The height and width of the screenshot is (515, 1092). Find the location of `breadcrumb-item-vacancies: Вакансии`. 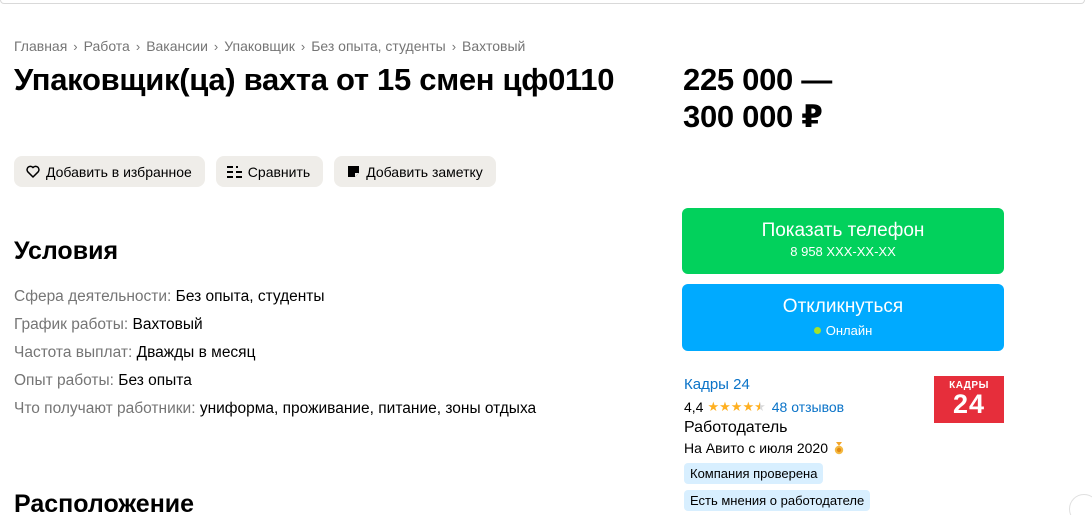

breadcrumb-item-vacancies: Вакансии is located at coordinates (177, 46).